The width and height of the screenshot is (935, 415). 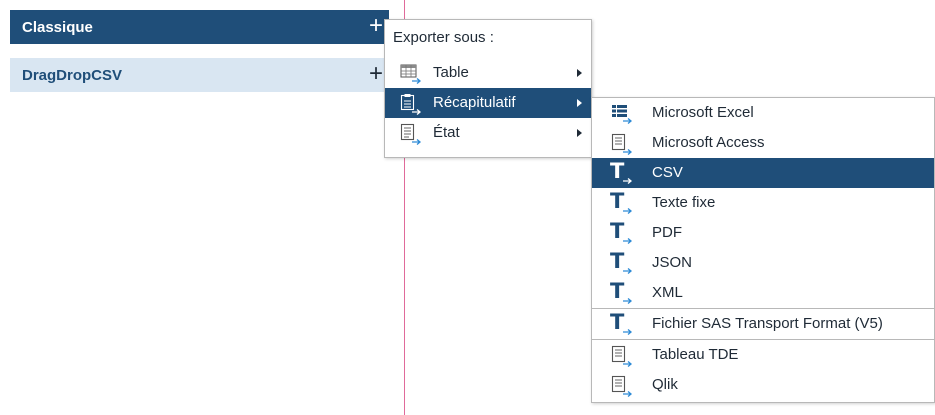 What do you see at coordinates (488, 73) in the screenshot?
I see `menu-item-table: Table` at bounding box center [488, 73].